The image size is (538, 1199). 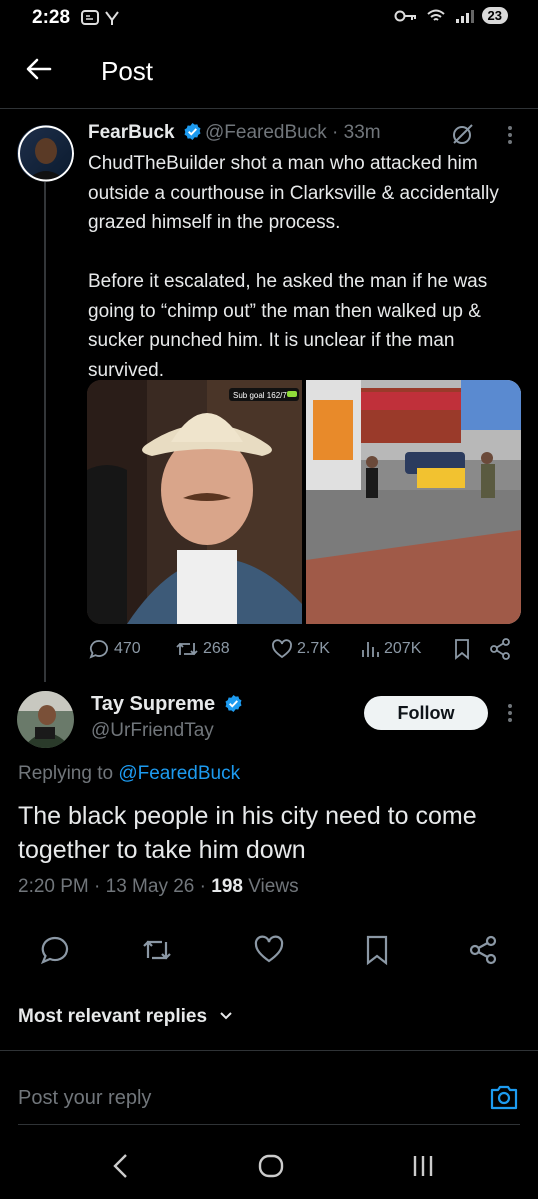 What do you see at coordinates (313, 648) in the screenshot?
I see `like-count-text: 2.7K` at bounding box center [313, 648].